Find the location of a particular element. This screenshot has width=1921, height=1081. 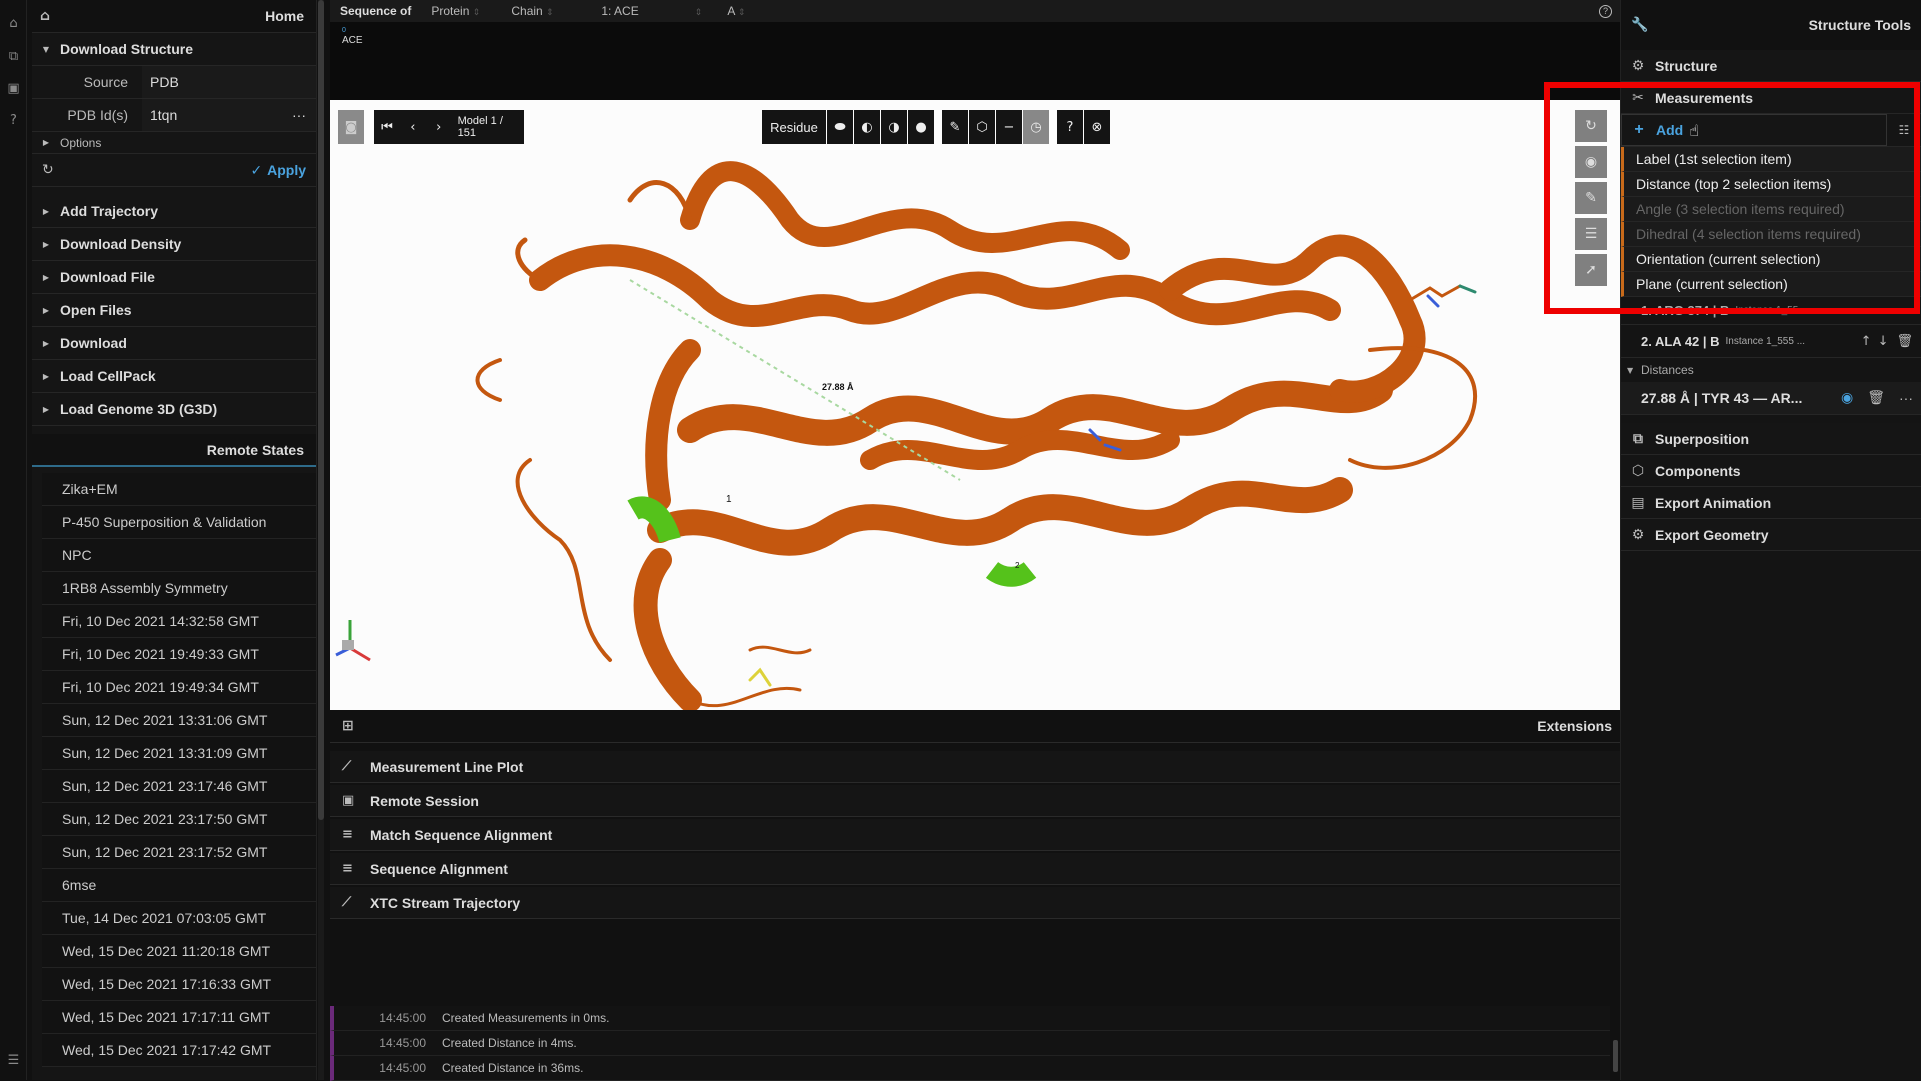

apply-button: ✓ Apply is located at coordinates (279, 170).